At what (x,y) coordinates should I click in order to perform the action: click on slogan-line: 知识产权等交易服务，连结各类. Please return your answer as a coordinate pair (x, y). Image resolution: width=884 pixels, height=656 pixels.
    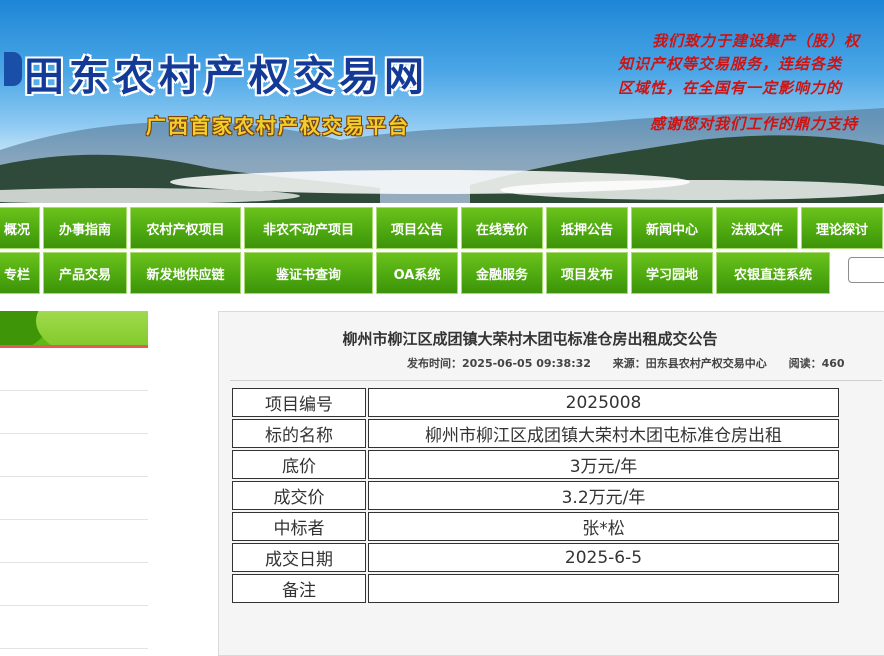
    Looking at the image, I should click on (730, 64).